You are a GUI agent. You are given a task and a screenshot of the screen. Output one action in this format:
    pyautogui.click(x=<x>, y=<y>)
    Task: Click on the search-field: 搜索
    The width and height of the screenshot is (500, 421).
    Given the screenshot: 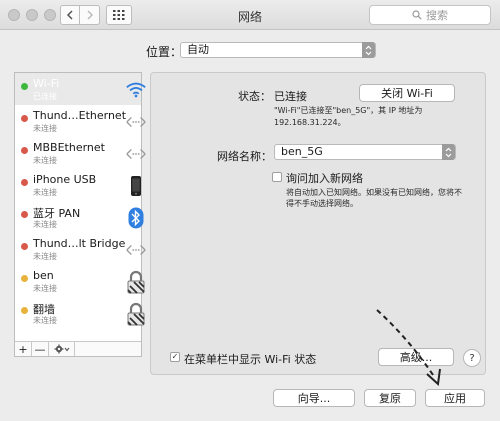 What is the action you would take?
    pyautogui.click(x=430, y=15)
    